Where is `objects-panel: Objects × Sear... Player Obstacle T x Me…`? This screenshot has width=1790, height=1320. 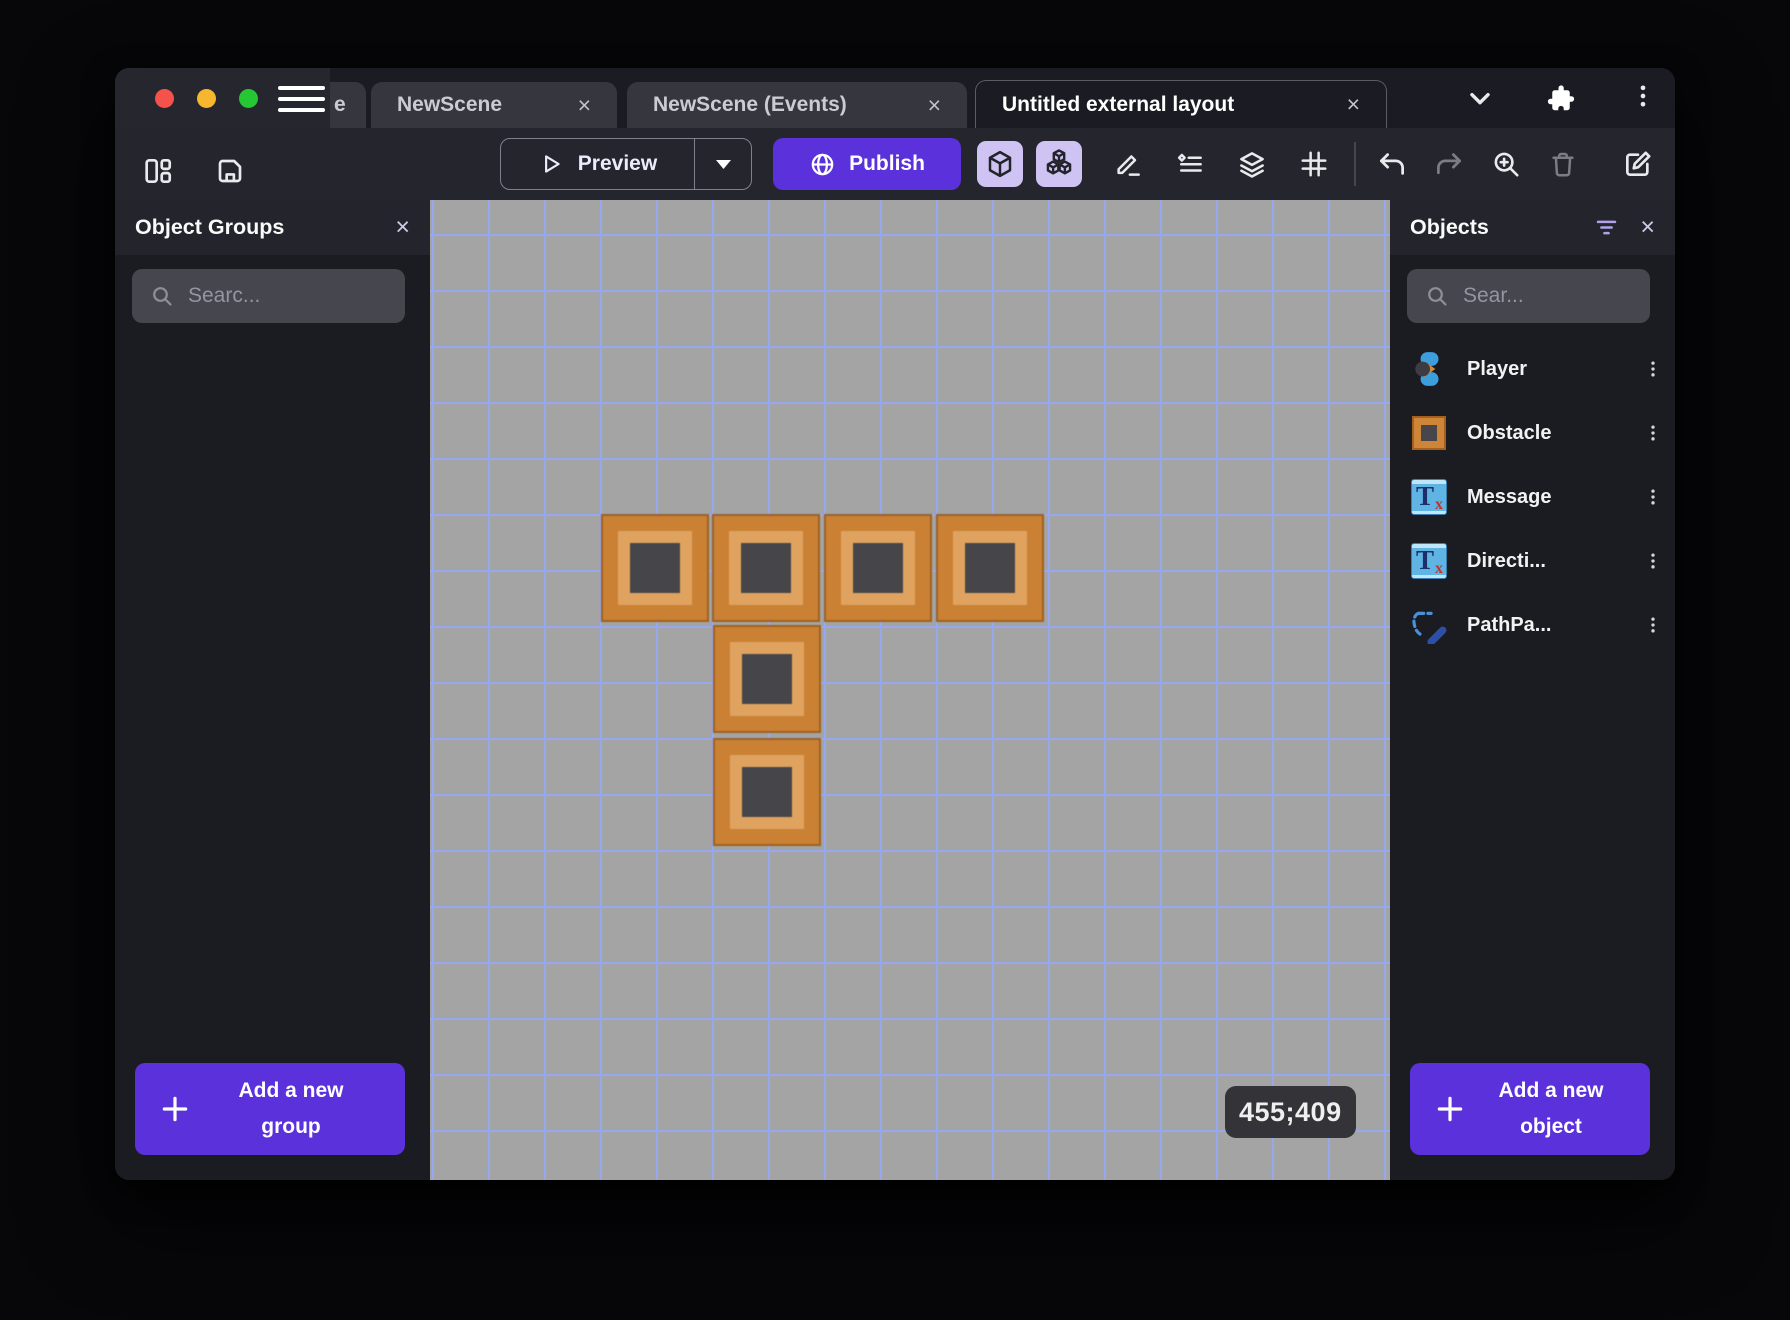
objects-panel: Objects × Sear... Player Obstacle T x Me… is located at coordinates (1532, 690).